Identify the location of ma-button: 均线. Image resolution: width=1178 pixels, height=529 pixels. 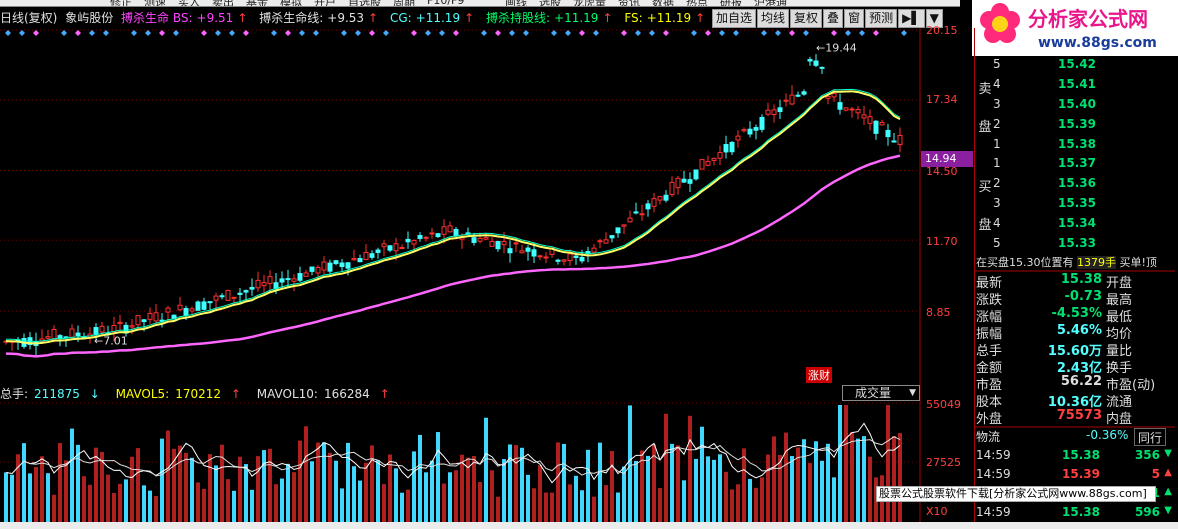
(773, 18).